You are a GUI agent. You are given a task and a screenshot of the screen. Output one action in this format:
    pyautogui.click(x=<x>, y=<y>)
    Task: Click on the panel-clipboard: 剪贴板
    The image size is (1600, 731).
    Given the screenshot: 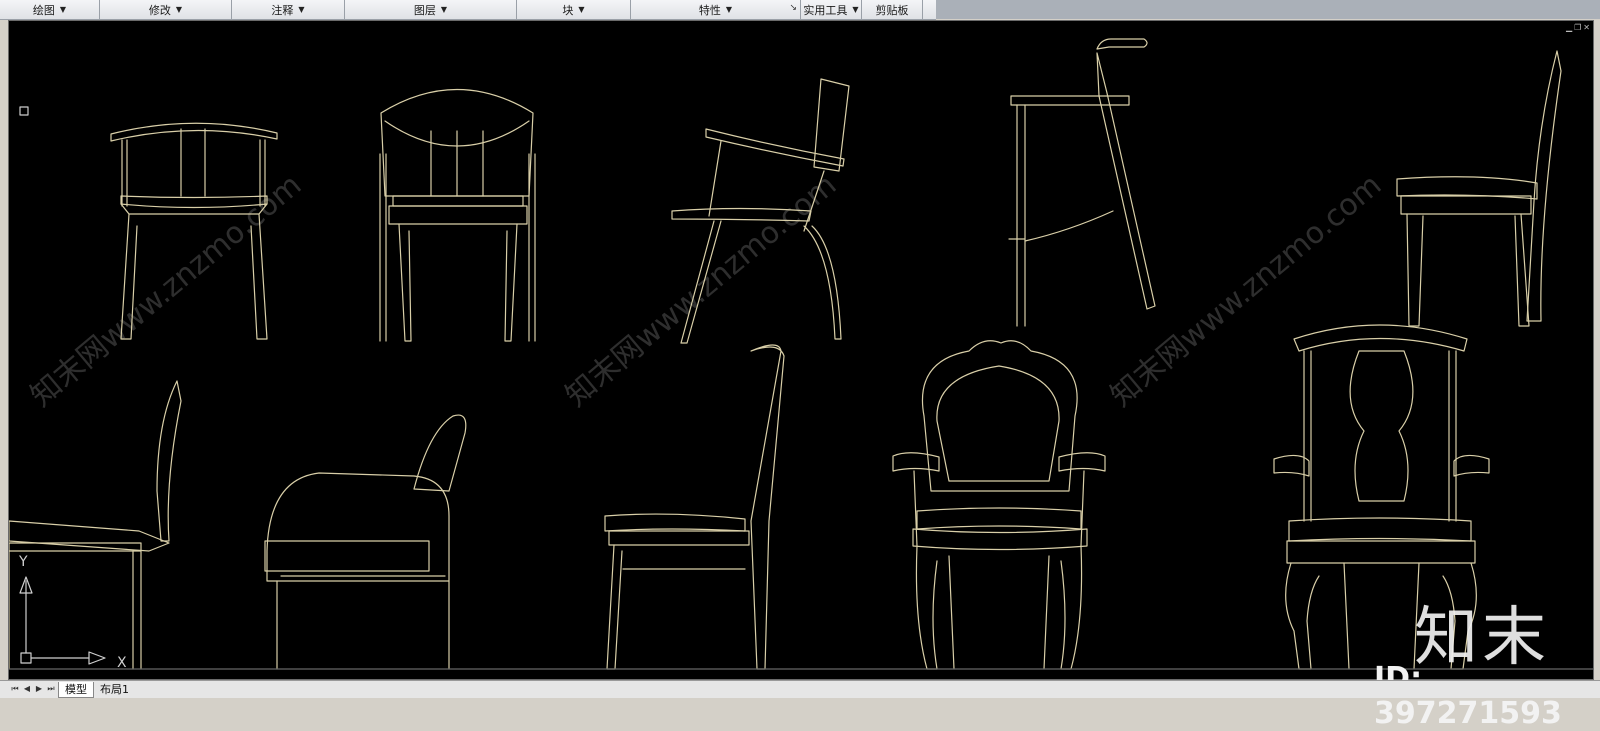 What is the action you would take?
    pyautogui.click(x=892, y=9)
    